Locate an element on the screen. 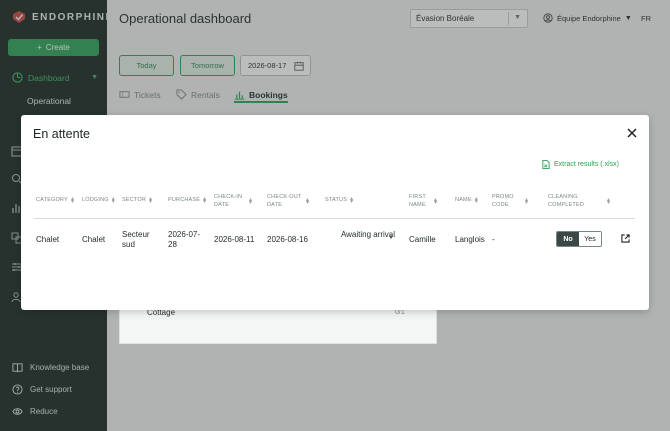  extract-results-link: Extract results (.xlsx) is located at coordinates (580, 164).